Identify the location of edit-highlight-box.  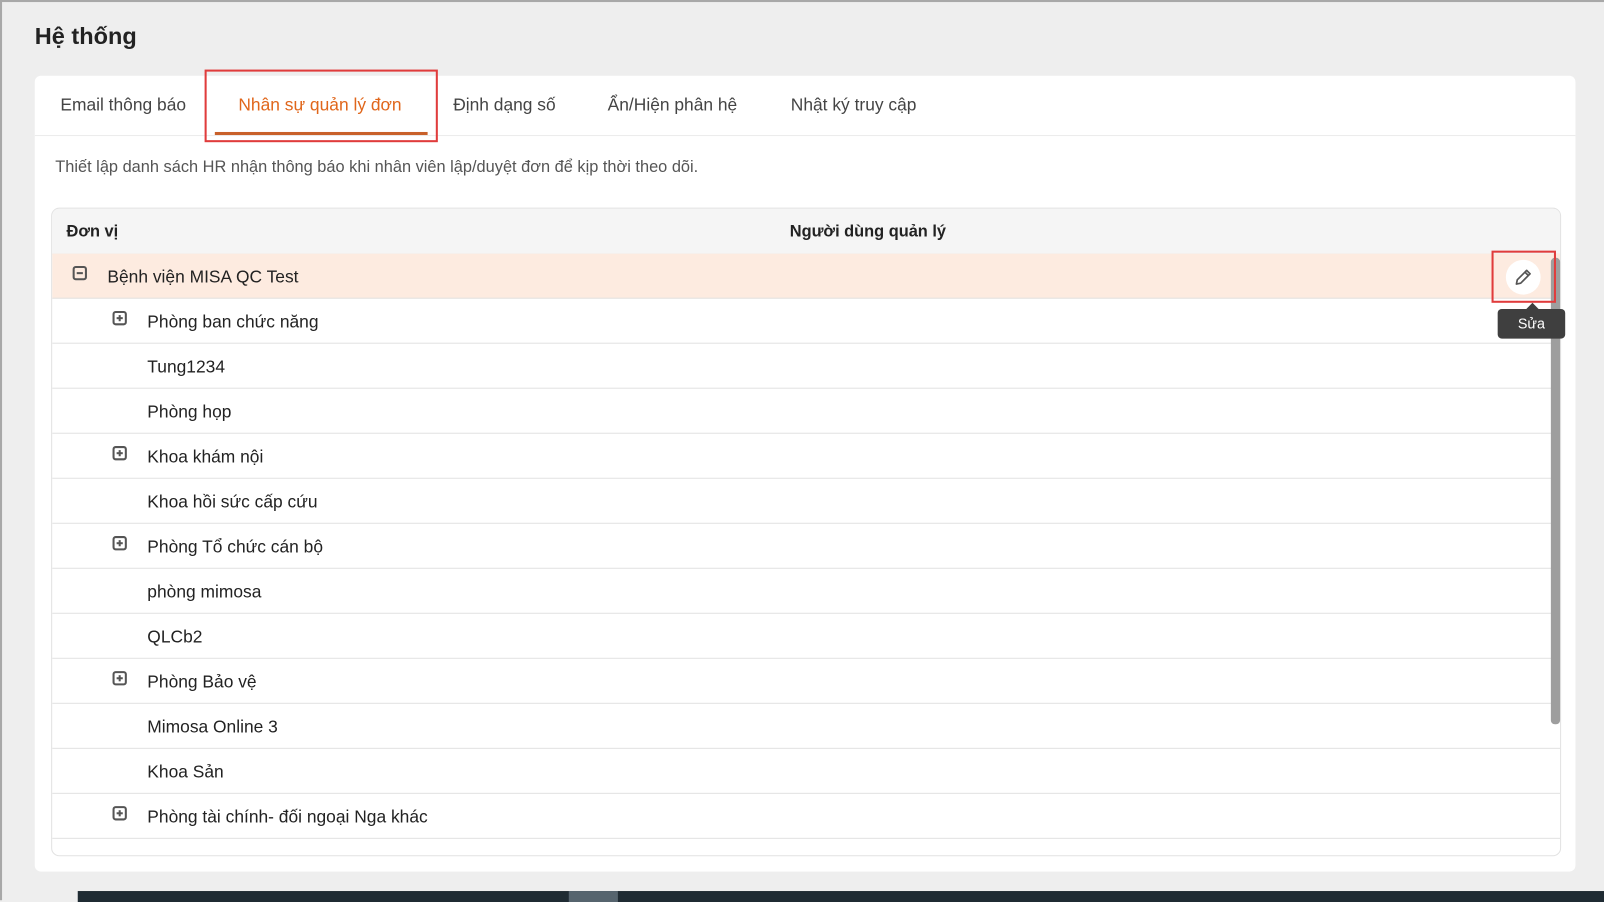
(1523, 276).